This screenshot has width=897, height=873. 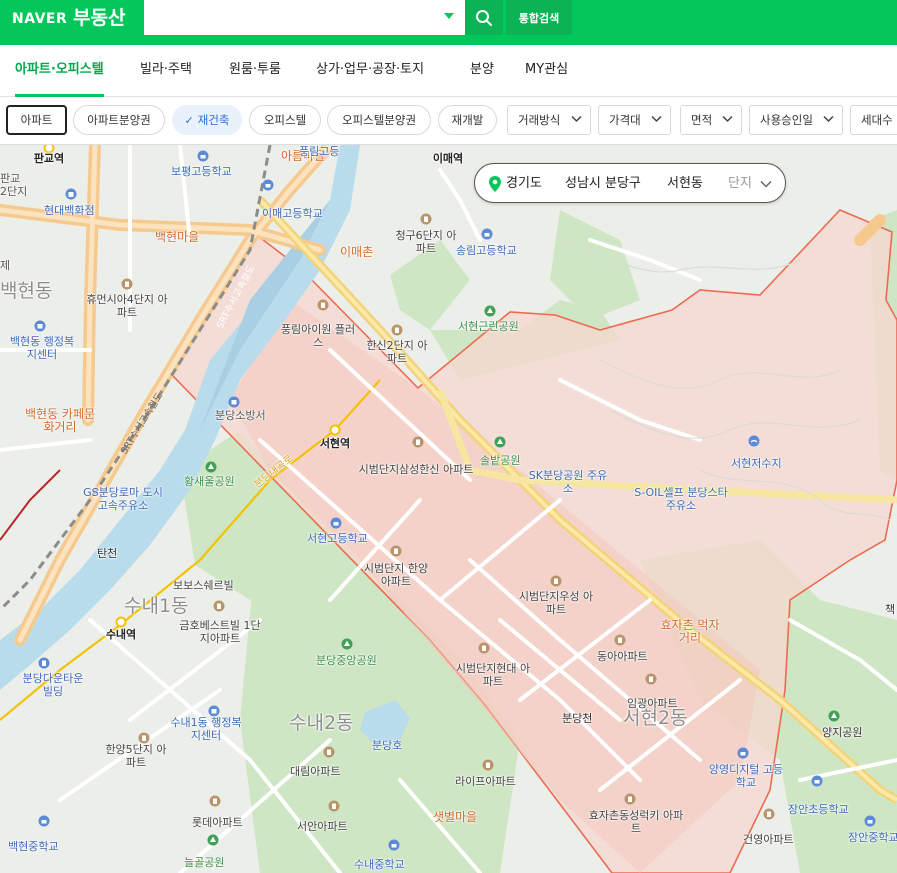 I want to click on unified-search-button: 통합검색, so click(x=539, y=17).